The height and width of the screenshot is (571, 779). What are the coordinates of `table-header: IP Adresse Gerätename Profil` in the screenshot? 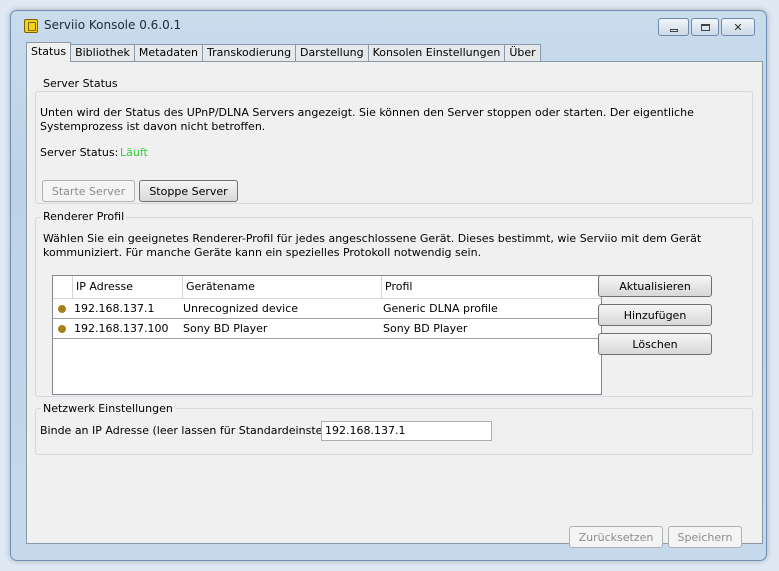 It's located at (327, 287).